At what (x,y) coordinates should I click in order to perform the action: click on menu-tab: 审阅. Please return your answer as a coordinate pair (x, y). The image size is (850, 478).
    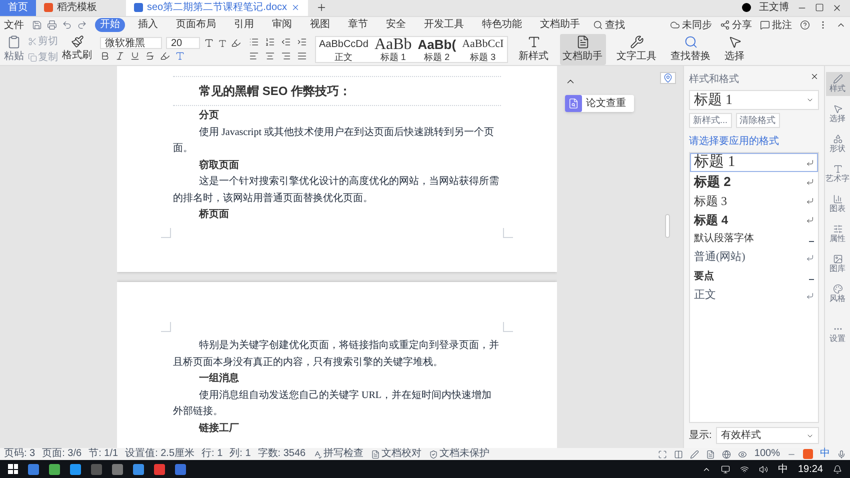
    Looking at the image, I should click on (282, 25).